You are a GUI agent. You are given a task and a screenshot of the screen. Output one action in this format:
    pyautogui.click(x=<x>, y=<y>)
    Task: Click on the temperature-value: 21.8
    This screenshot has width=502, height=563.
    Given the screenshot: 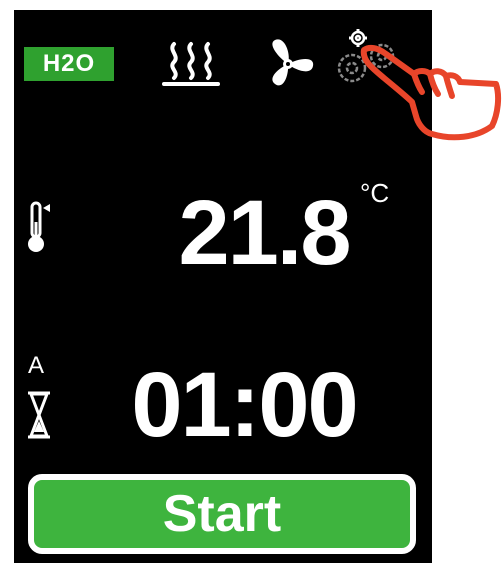 What is the action you would take?
    pyautogui.click(x=264, y=233)
    